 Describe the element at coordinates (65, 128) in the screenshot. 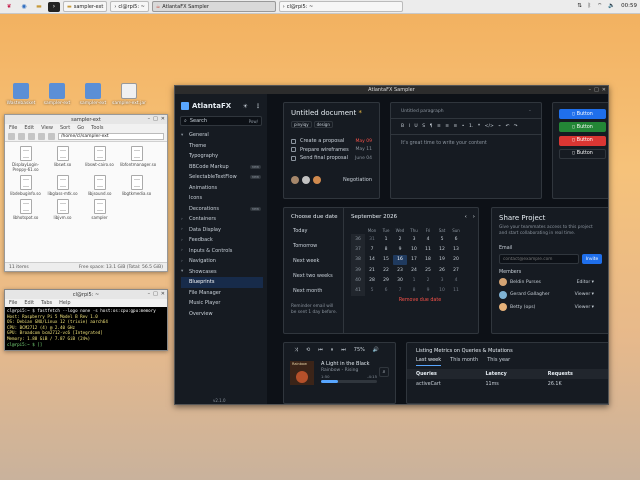

I see `menu-sort: Sort` at that location.